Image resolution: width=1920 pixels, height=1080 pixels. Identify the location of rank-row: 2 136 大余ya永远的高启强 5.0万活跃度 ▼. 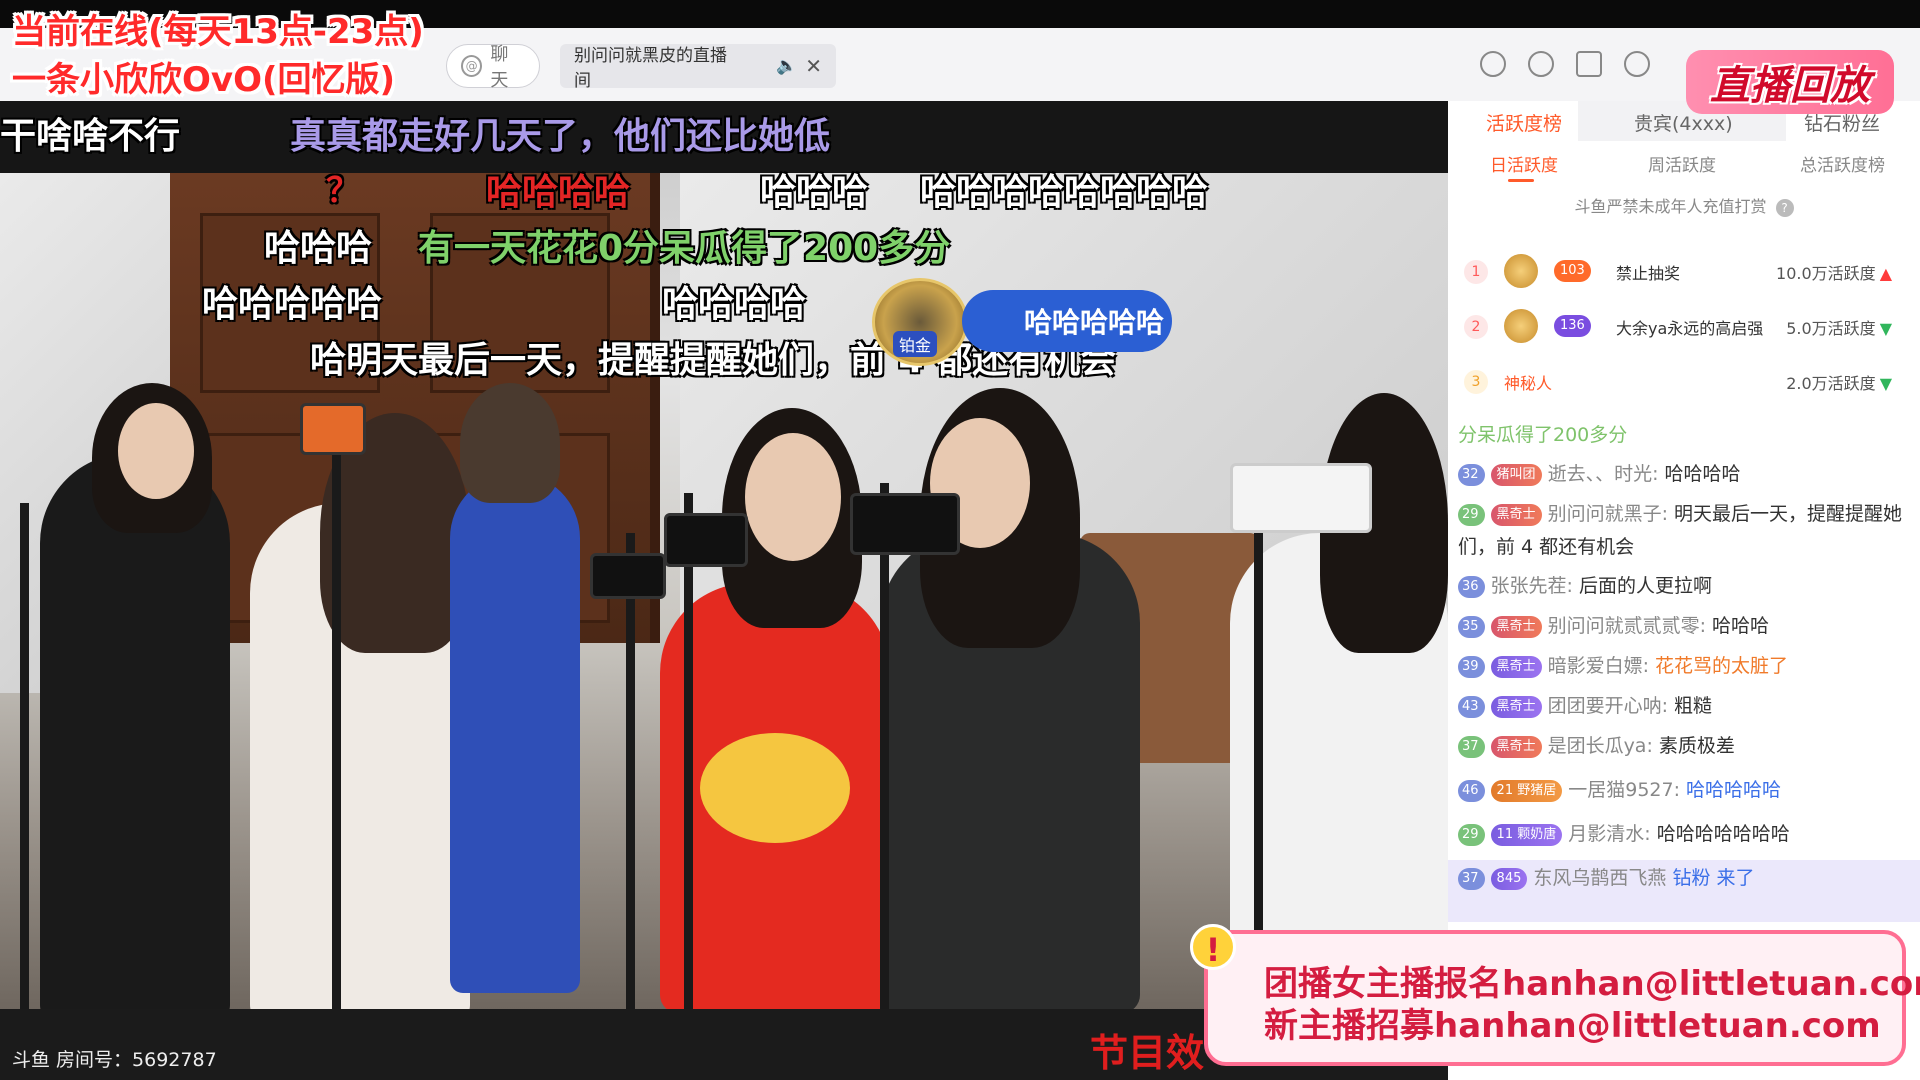
(1684, 328).